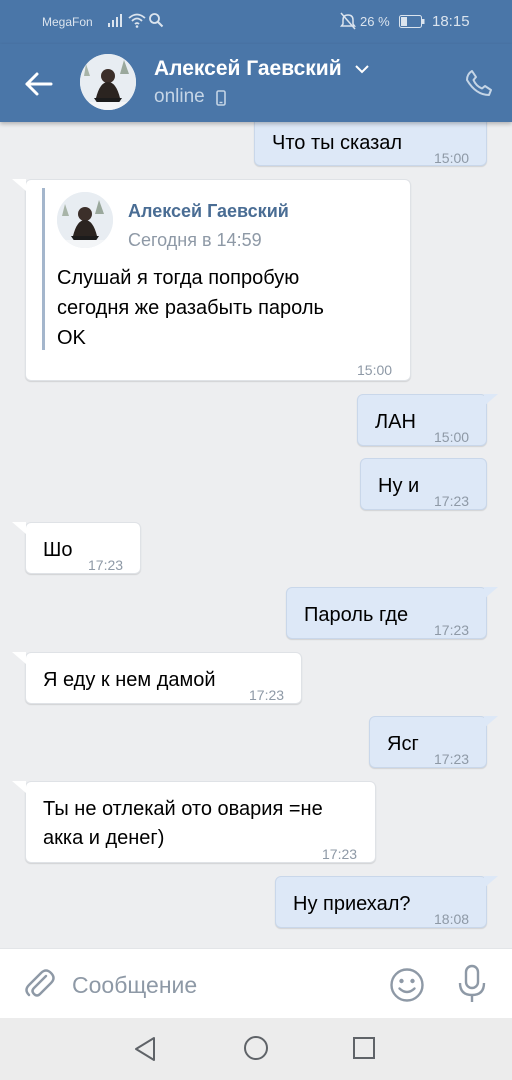  I want to click on chat-header: Алексей Гаевский online, so click(256, 83).